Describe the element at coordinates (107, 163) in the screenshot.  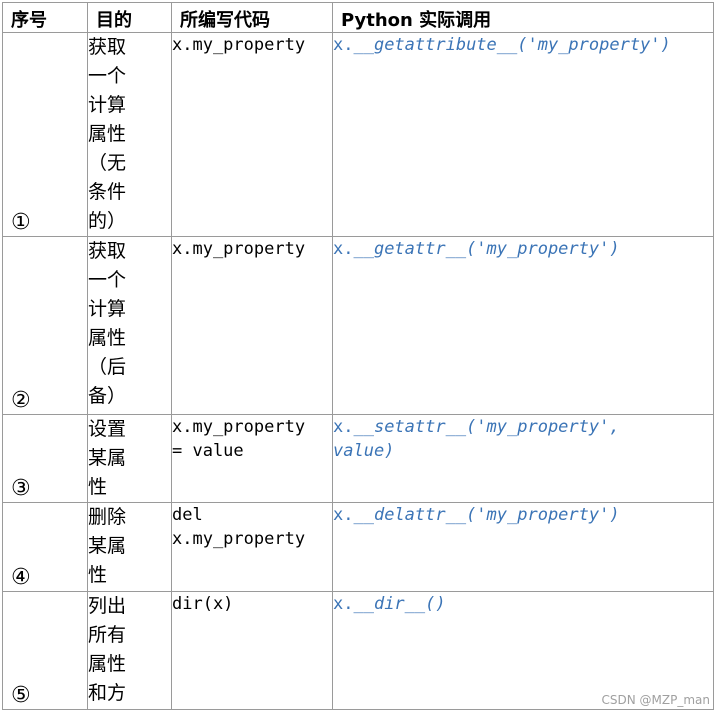
I see `purpose-line: （无` at that location.